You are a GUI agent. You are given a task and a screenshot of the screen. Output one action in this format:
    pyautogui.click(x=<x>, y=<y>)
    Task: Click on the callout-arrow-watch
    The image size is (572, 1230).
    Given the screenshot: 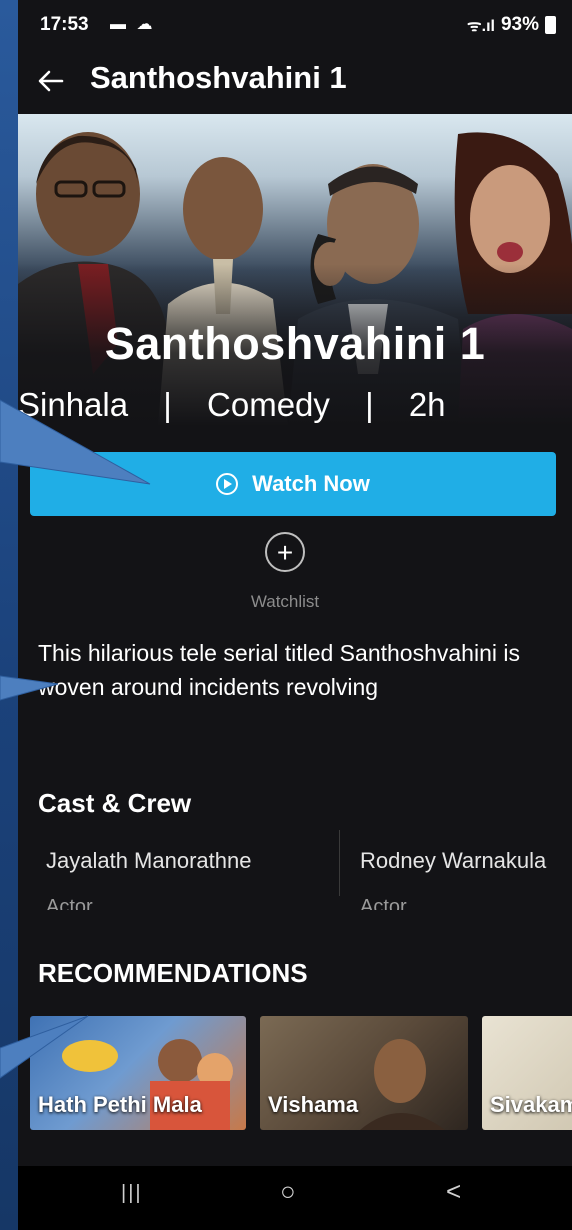 What is the action you would take?
    pyautogui.click(x=75, y=442)
    